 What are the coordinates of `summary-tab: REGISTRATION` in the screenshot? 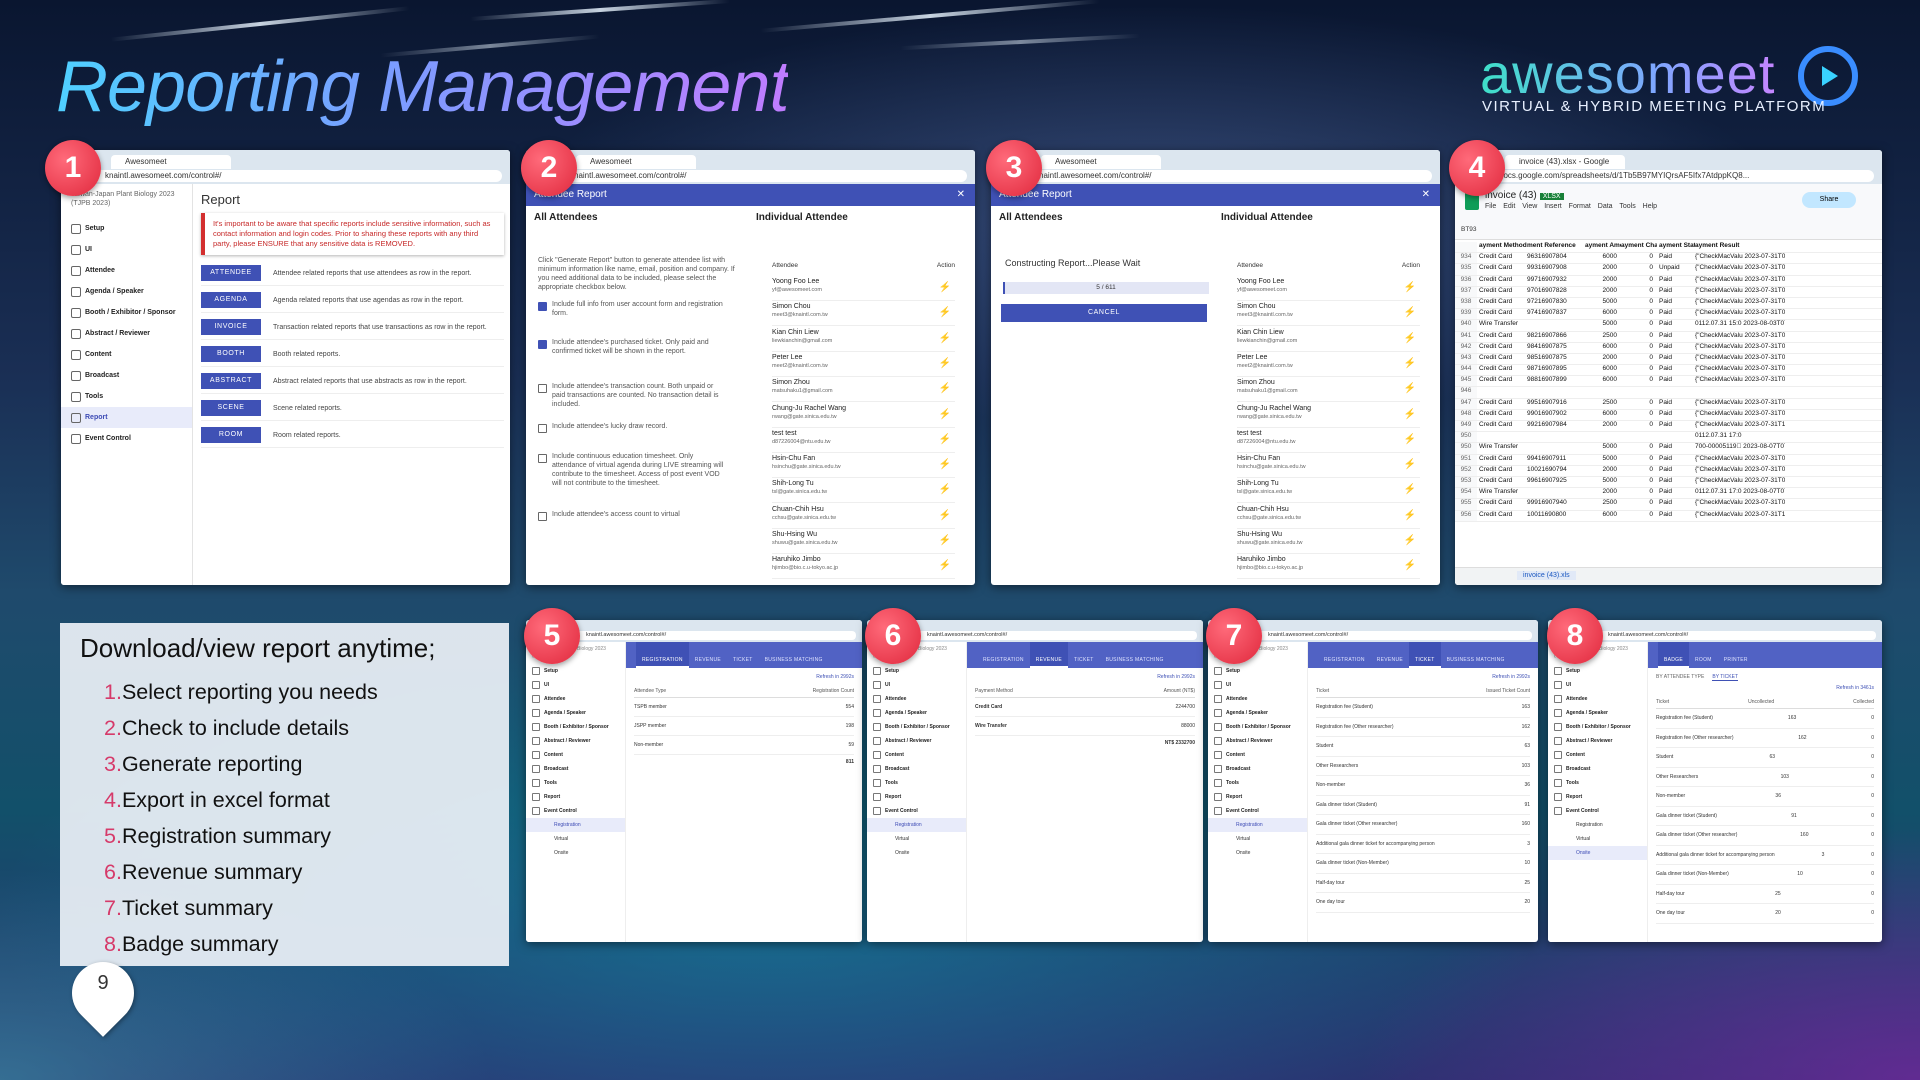 It's located at (1003, 655).